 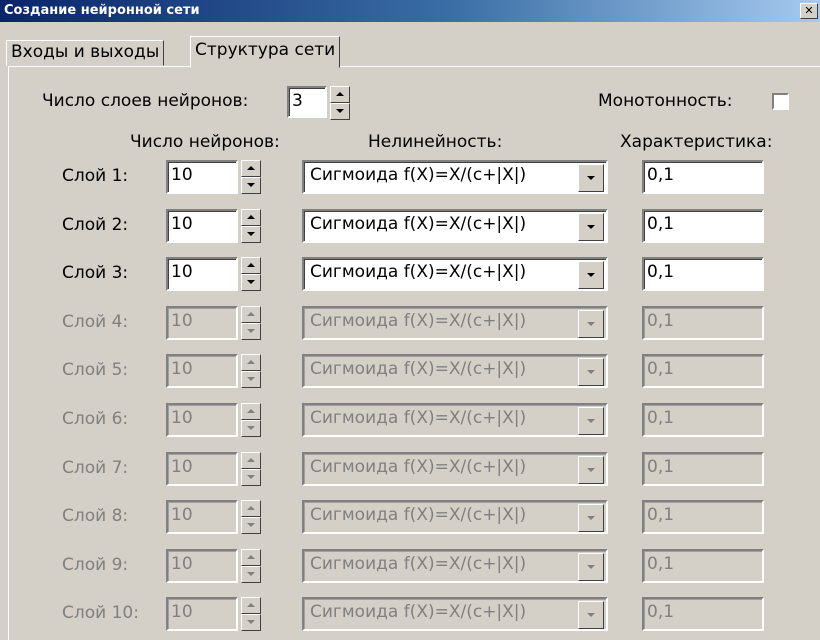 What do you see at coordinates (85, 53) in the screenshot?
I see `tab-inputs-outputs: Входы и выходы` at bounding box center [85, 53].